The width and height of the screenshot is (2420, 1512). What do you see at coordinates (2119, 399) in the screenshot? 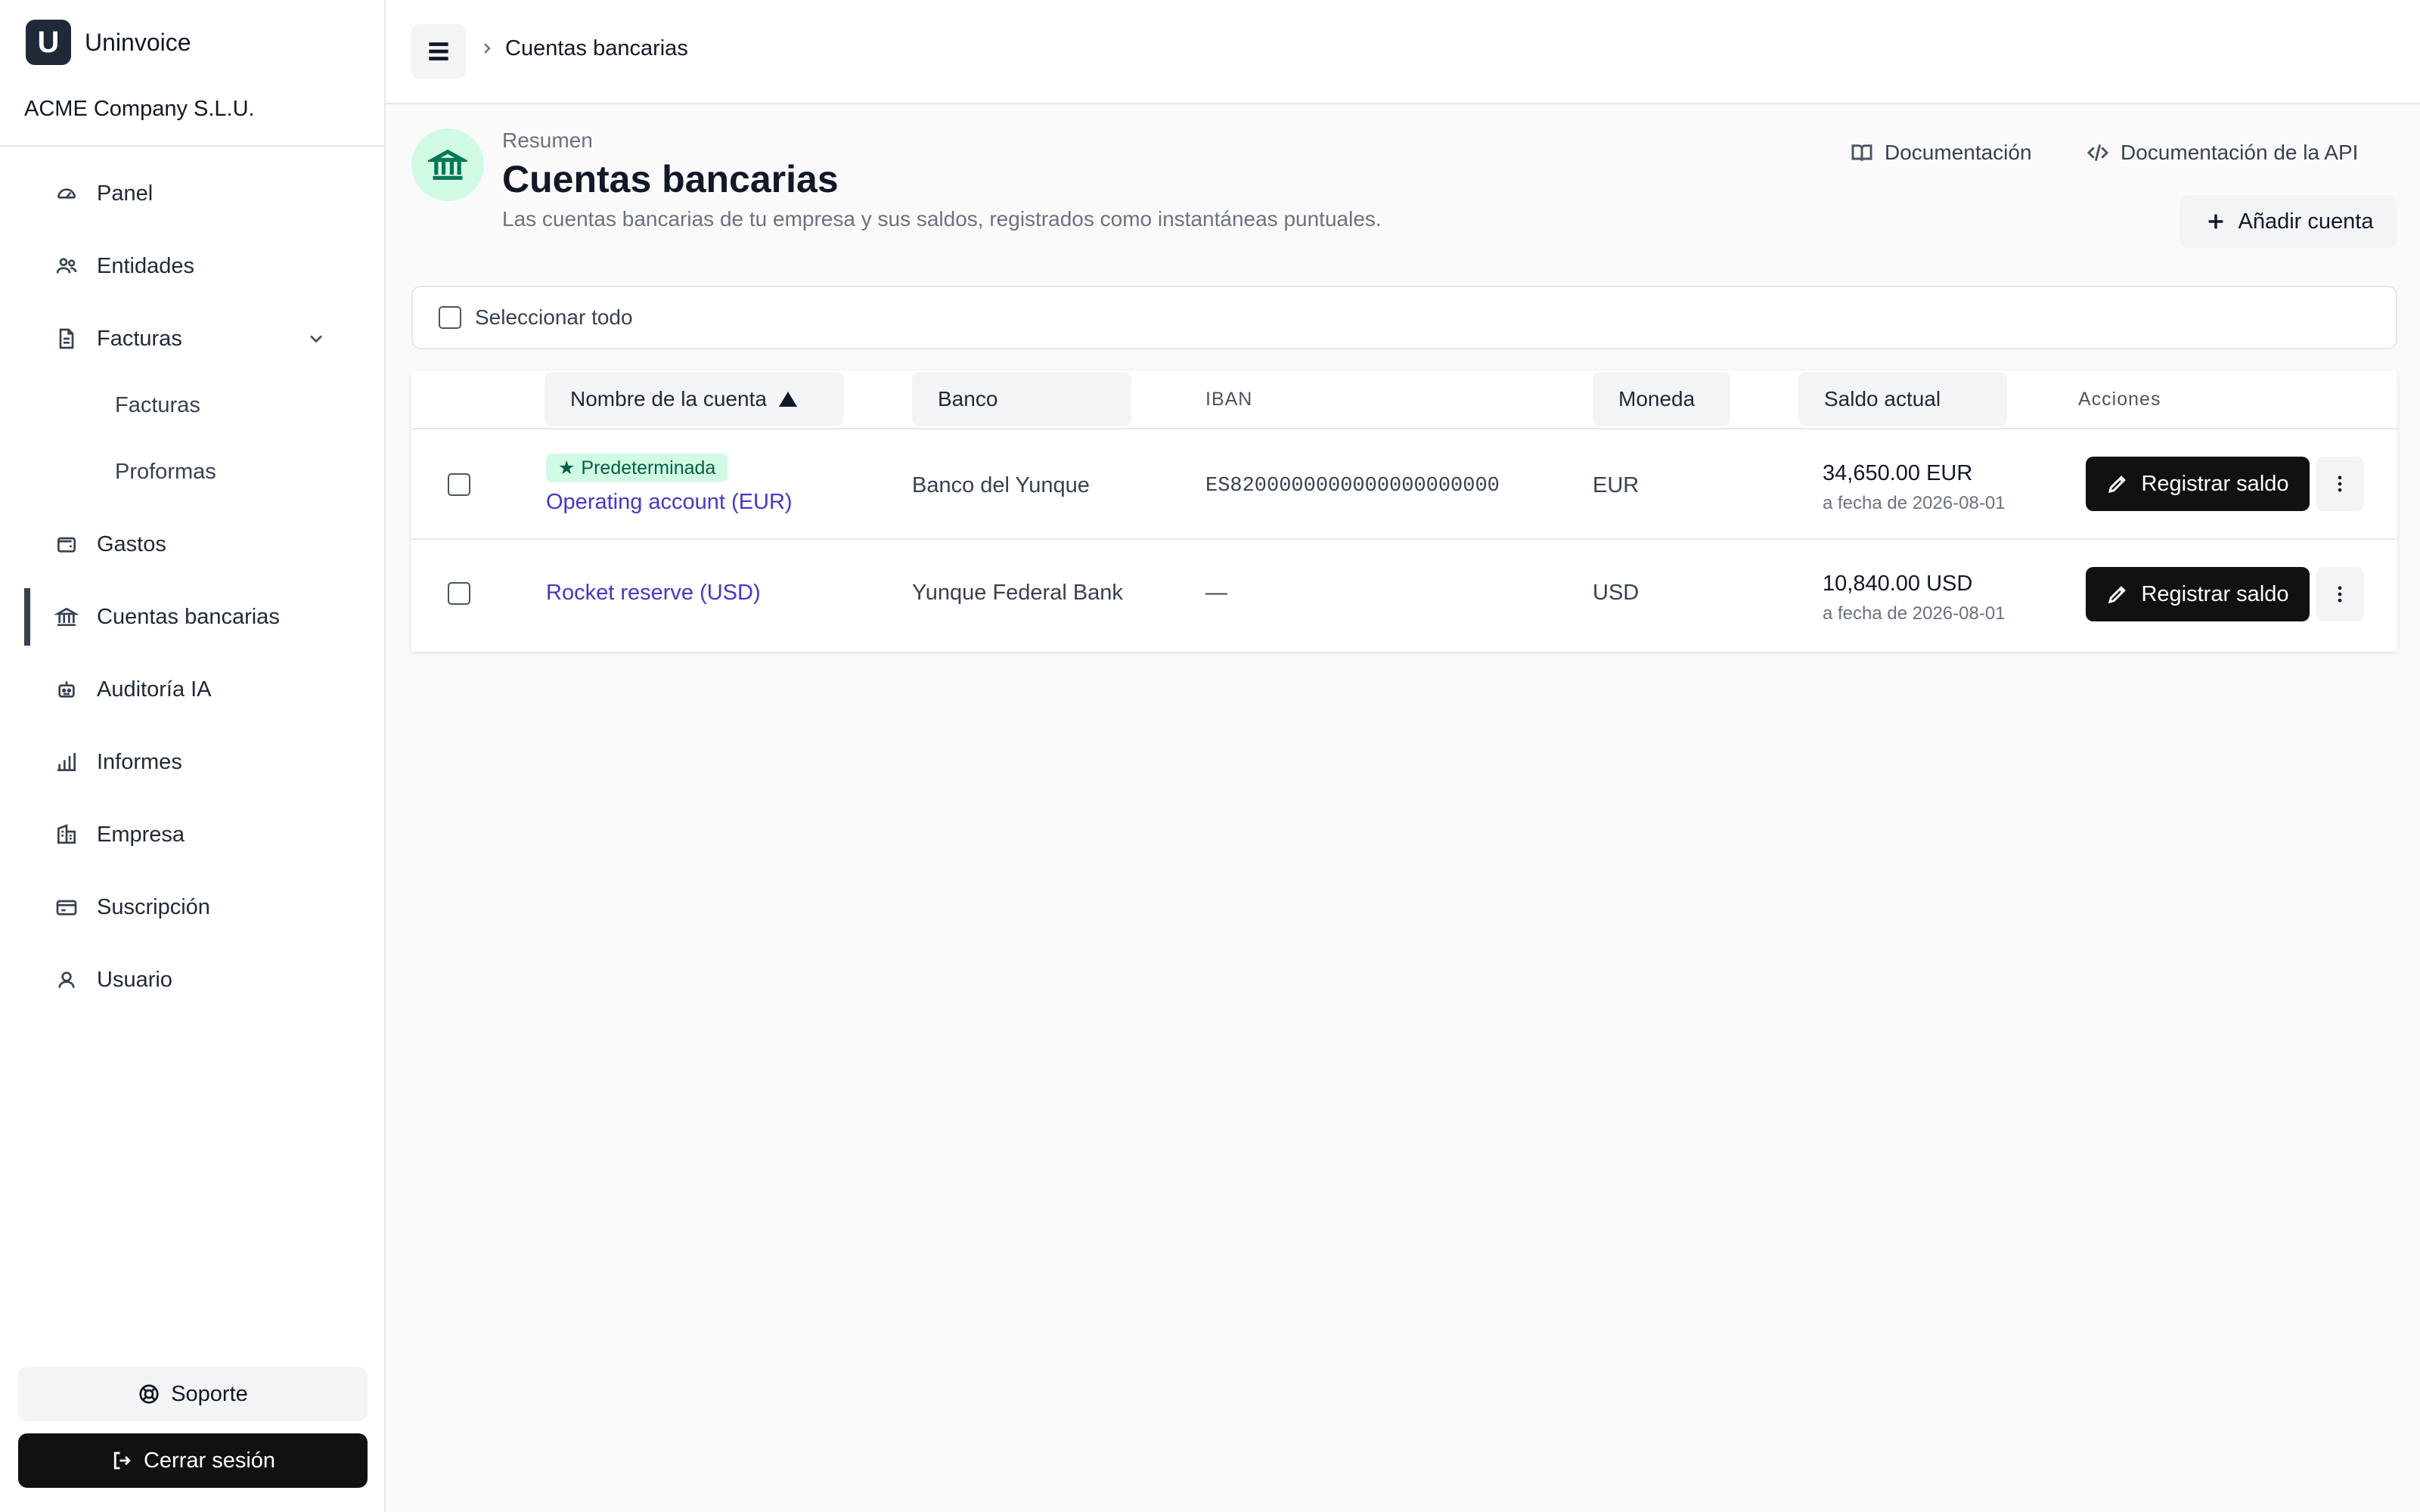
I see `column-header-actions: Acciones` at bounding box center [2119, 399].